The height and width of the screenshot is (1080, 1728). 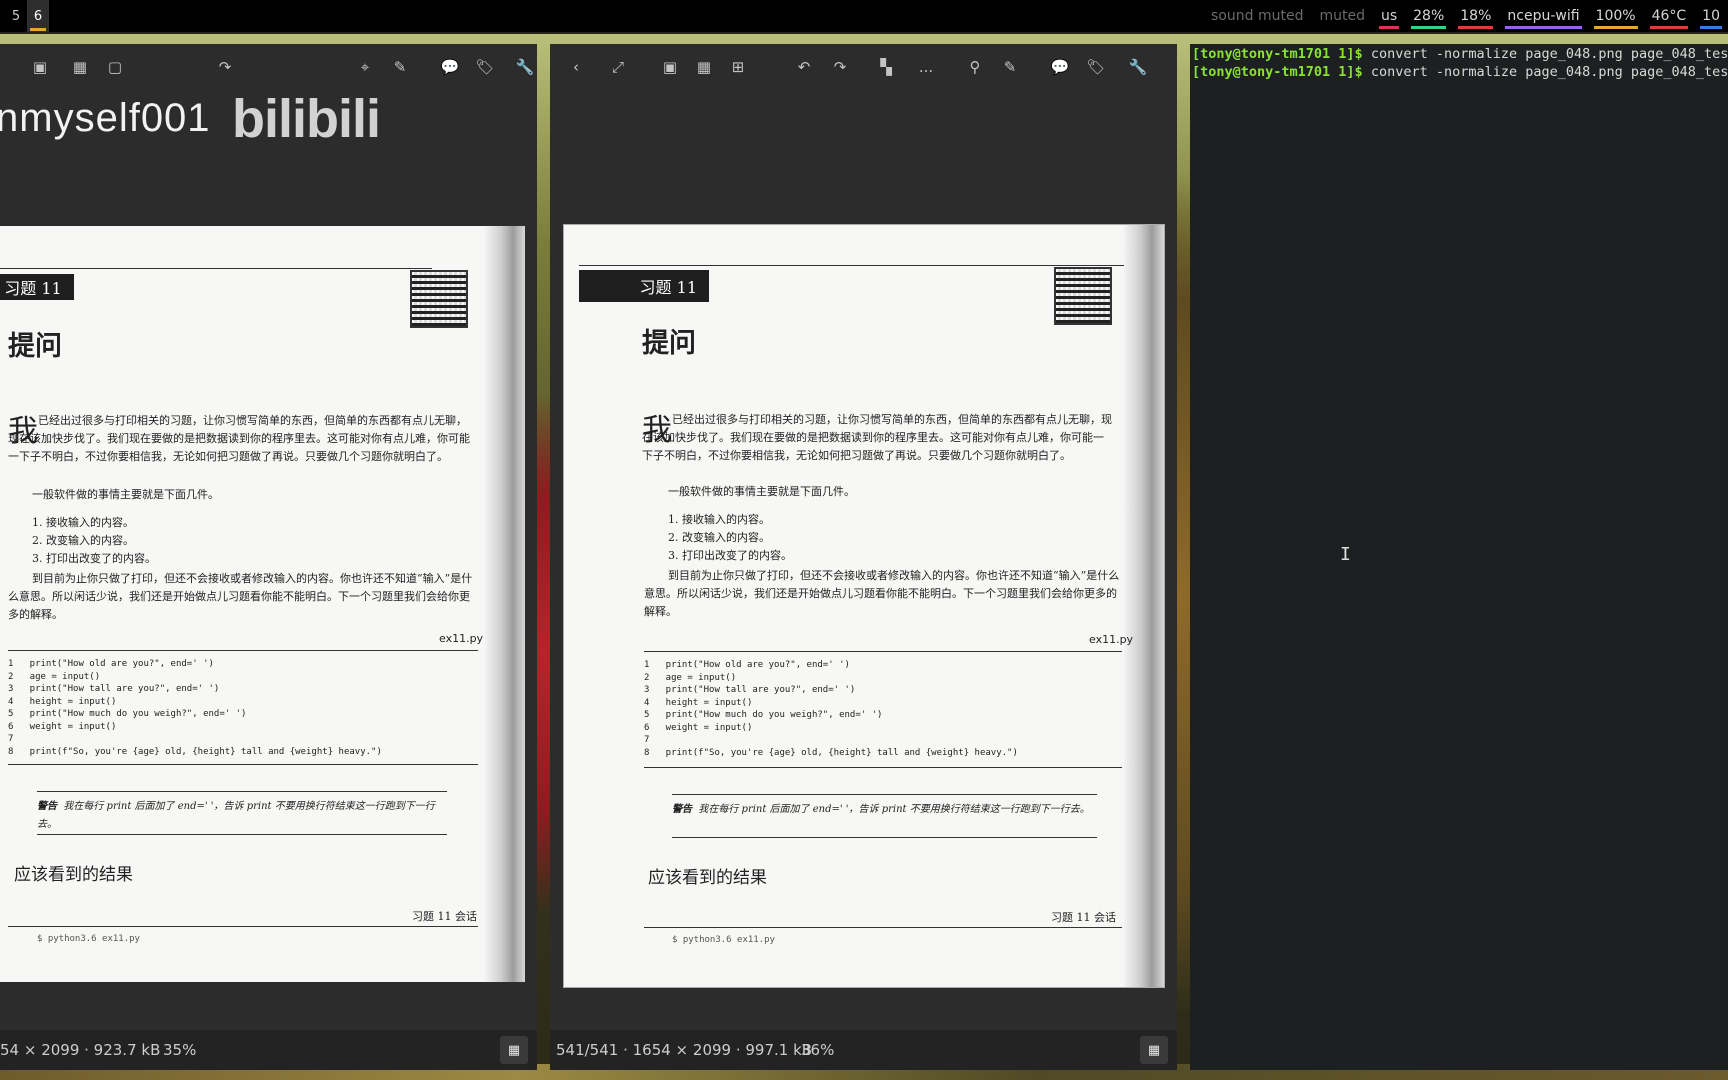 What do you see at coordinates (738, 67) in the screenshot?
I see `add-page-icon: ⊞` at bounding box center [738, 67].